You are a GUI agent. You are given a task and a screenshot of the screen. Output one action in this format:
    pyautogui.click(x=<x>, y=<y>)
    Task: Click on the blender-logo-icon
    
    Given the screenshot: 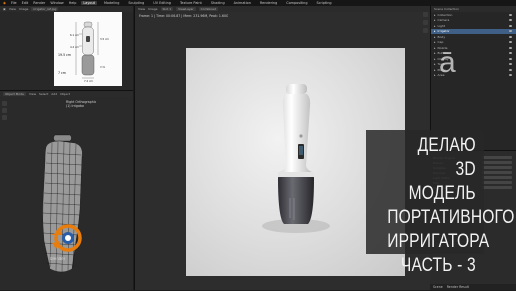 What is the action you would take?
    pyautogui.click(x=66, y=238)
    